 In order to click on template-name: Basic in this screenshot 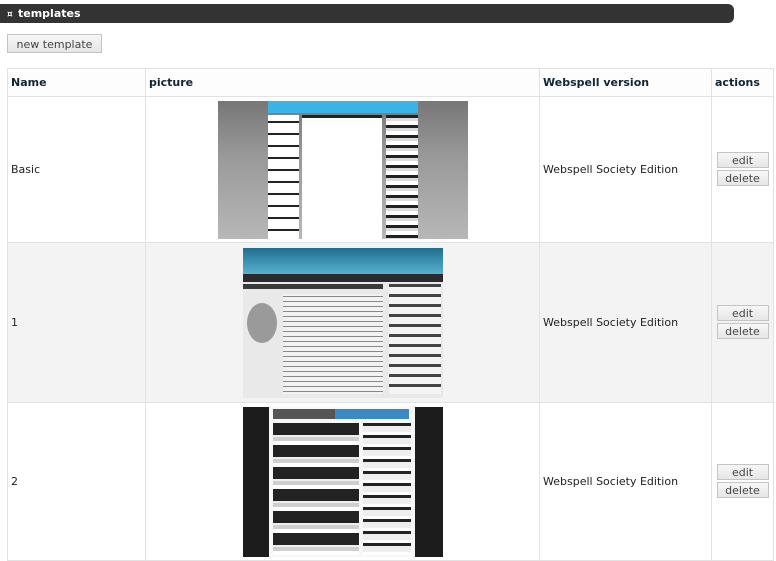, I will do `click(76, 169)`.